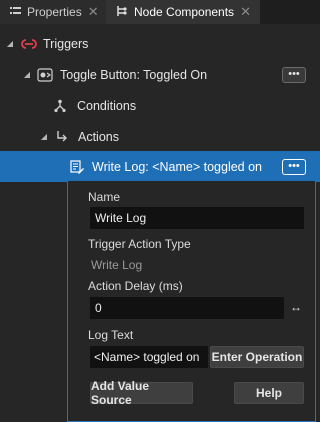 The image size is (320, 422). I want to click on log-text-label: Log Text, so click(111, 335).